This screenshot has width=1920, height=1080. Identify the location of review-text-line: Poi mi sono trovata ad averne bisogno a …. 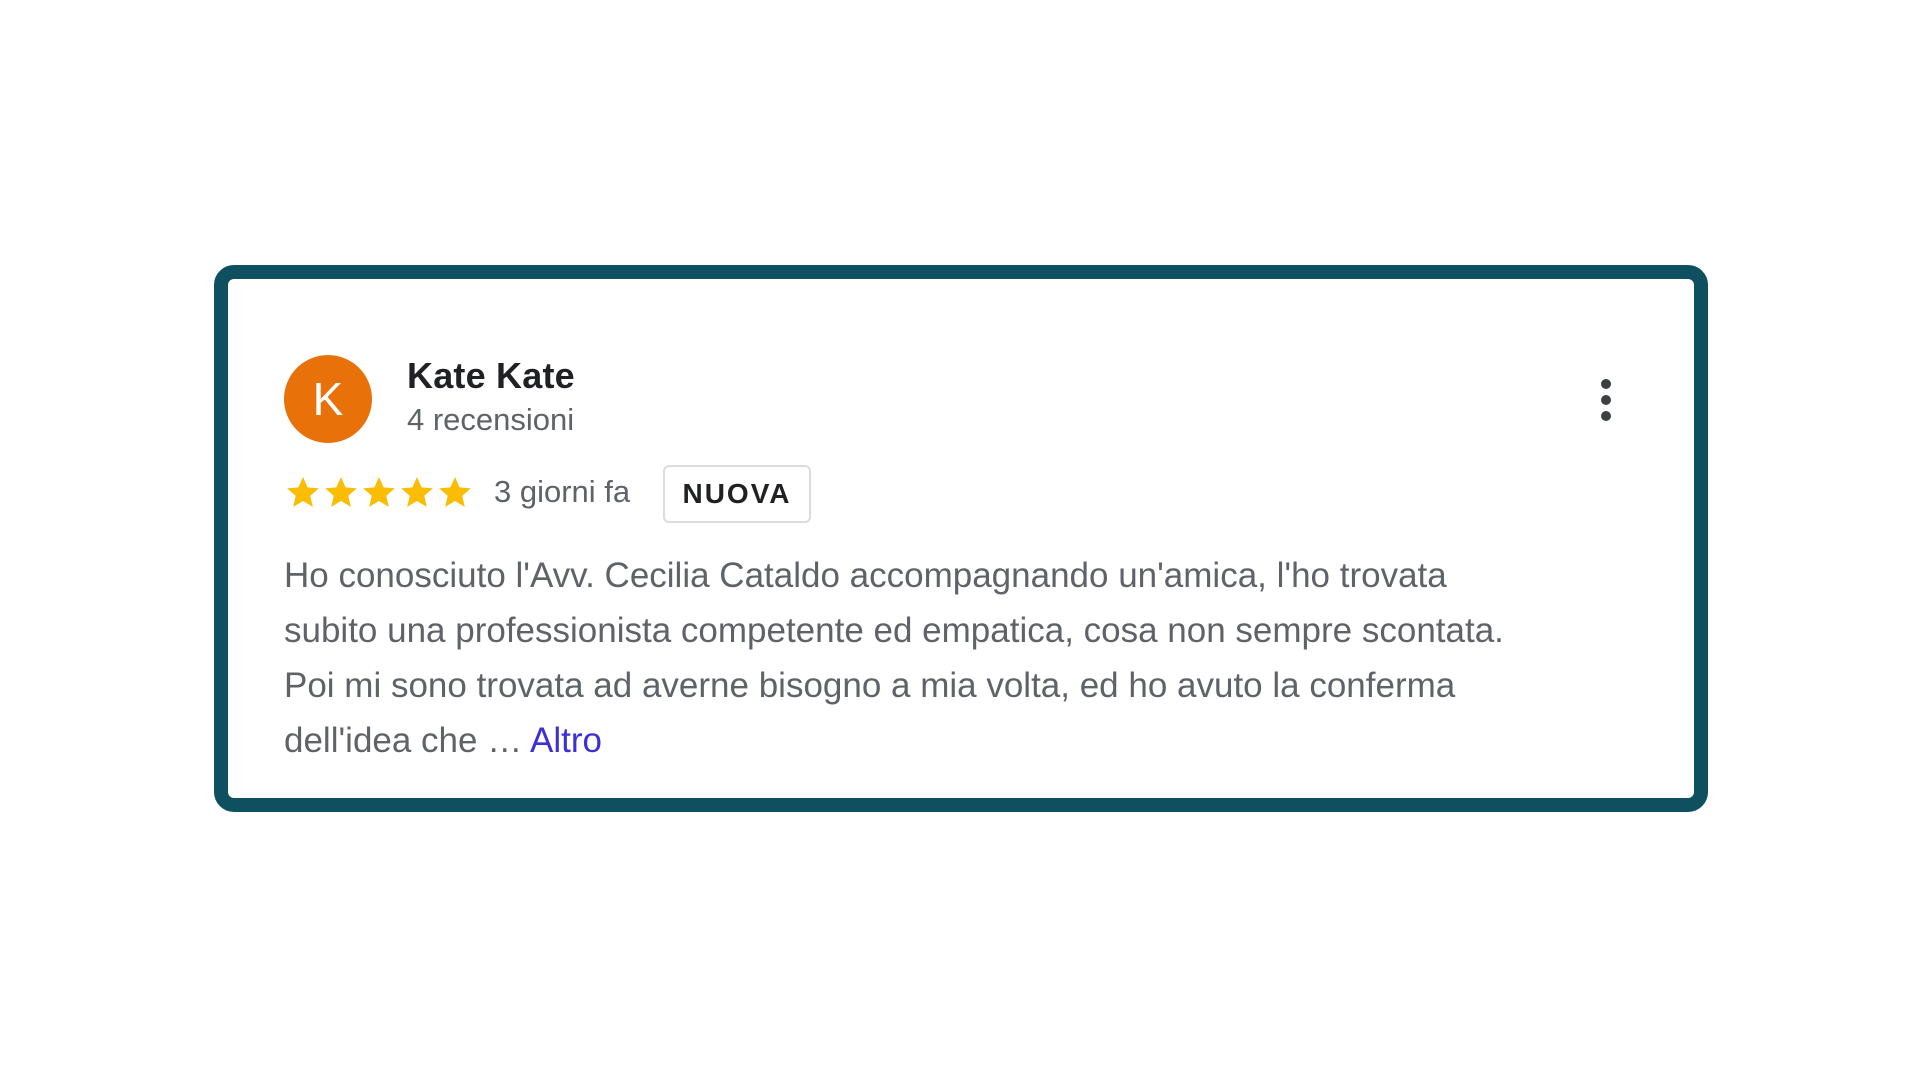
(870, 685).